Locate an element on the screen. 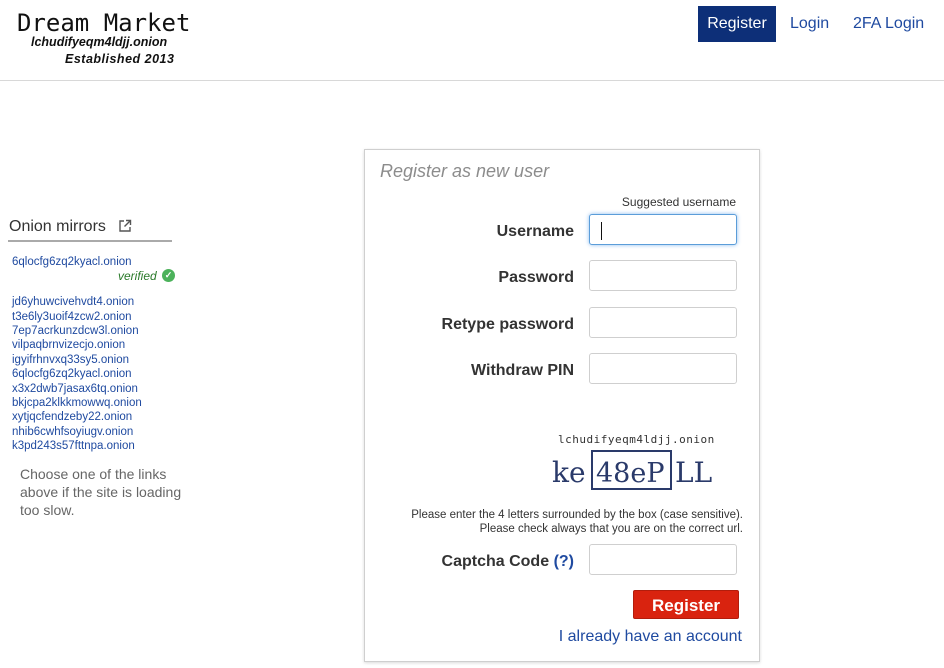  text-cursor is located at coordinates (601, 231).